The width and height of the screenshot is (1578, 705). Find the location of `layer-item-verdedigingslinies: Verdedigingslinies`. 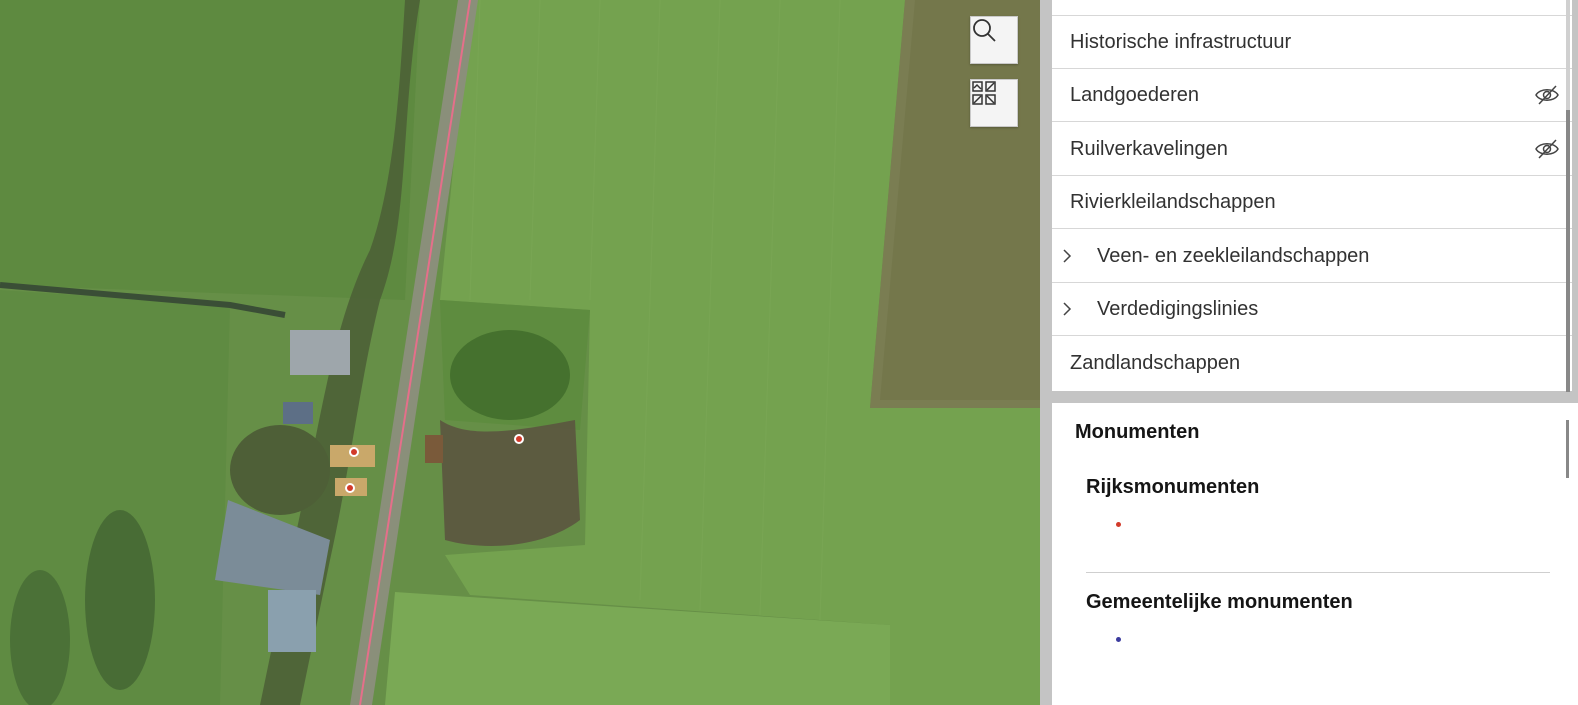

layer-item-verdedigingslinies: Verdedigingslinies is located at coordinates (1312, 309).